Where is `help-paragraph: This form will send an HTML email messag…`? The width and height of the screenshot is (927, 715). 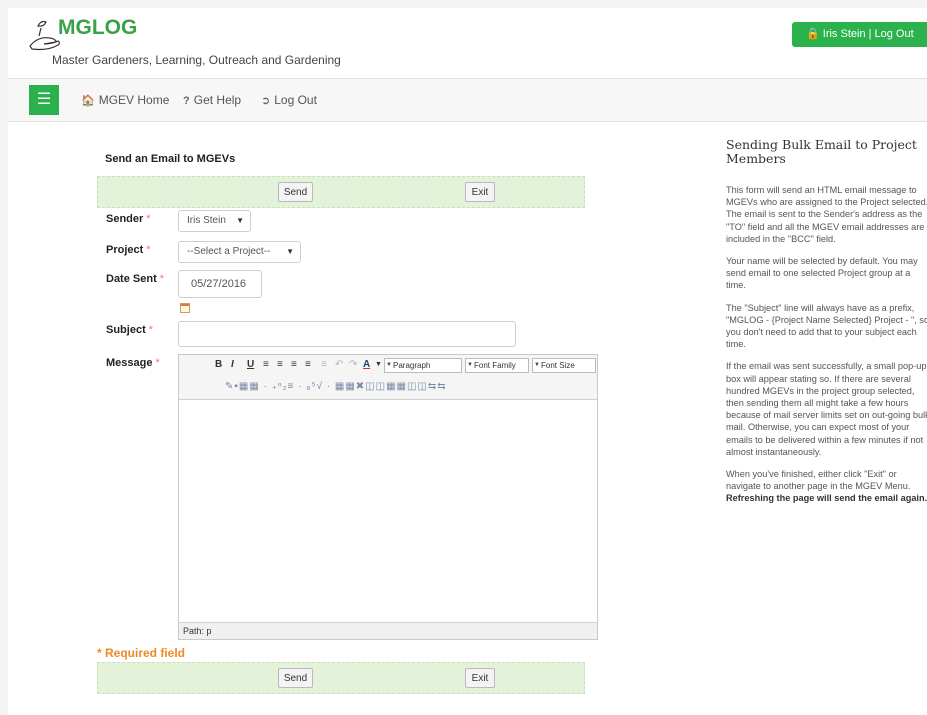
help-paragraph: This form will send an HTML email messag… is located at coordinates (826, 214).